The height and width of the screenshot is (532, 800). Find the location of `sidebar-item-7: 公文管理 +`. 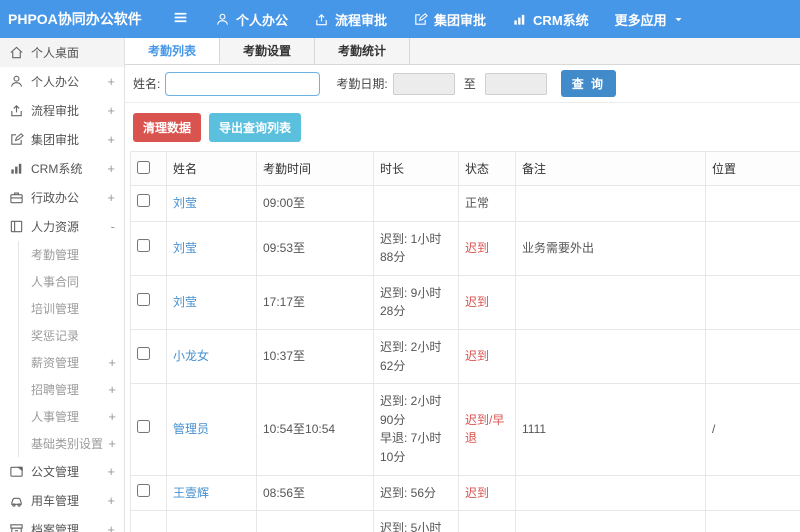

sidebar-item-7: 公文管理 + is located at coordinates (62, 471).